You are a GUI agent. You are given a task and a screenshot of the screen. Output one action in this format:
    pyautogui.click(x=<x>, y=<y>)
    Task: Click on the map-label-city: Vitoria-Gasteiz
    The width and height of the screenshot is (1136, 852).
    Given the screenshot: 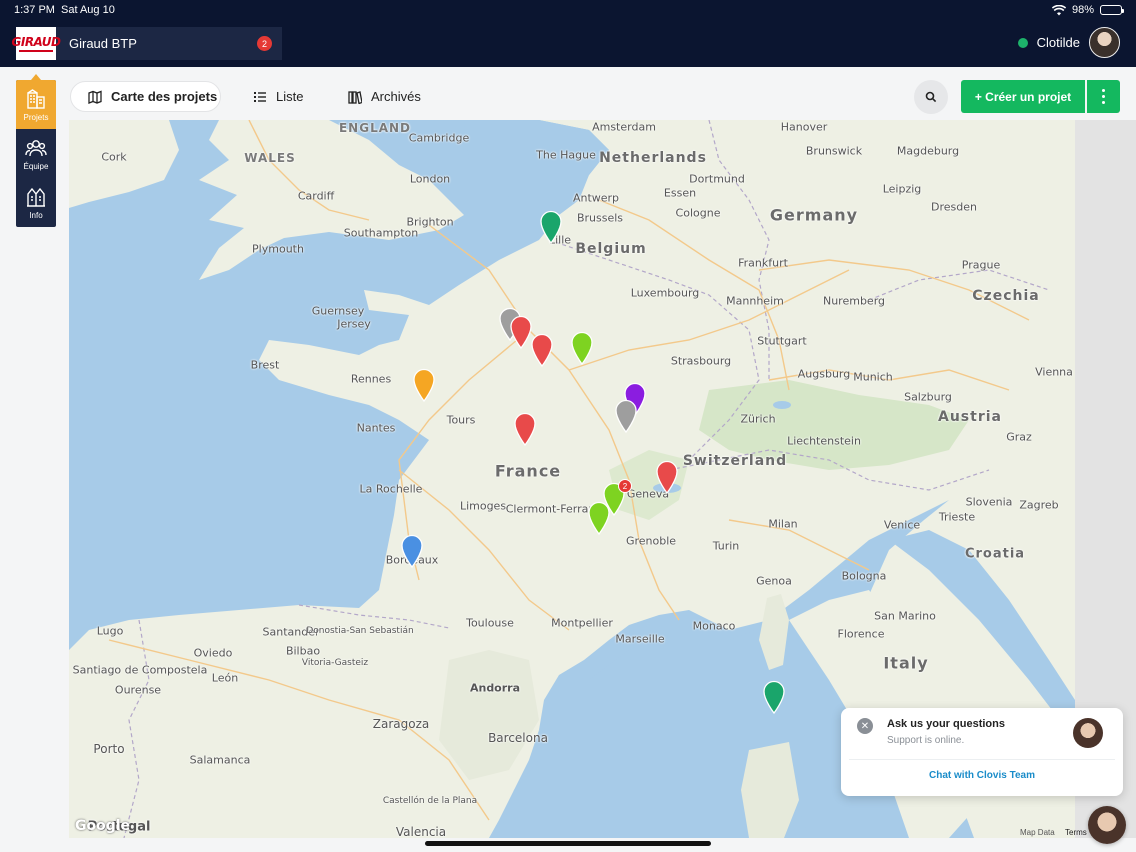 What is the action you would take?
    pyautogui.click(x=335, y=663)
    